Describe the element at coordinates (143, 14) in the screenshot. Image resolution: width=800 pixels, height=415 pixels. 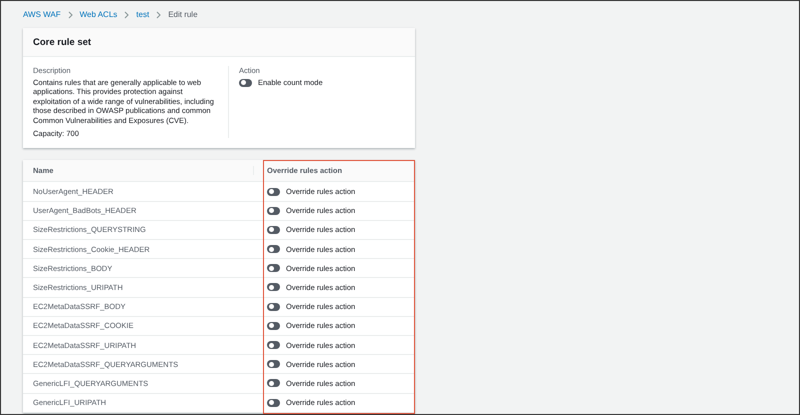
I see `breadcrumb-link: test` at that location.